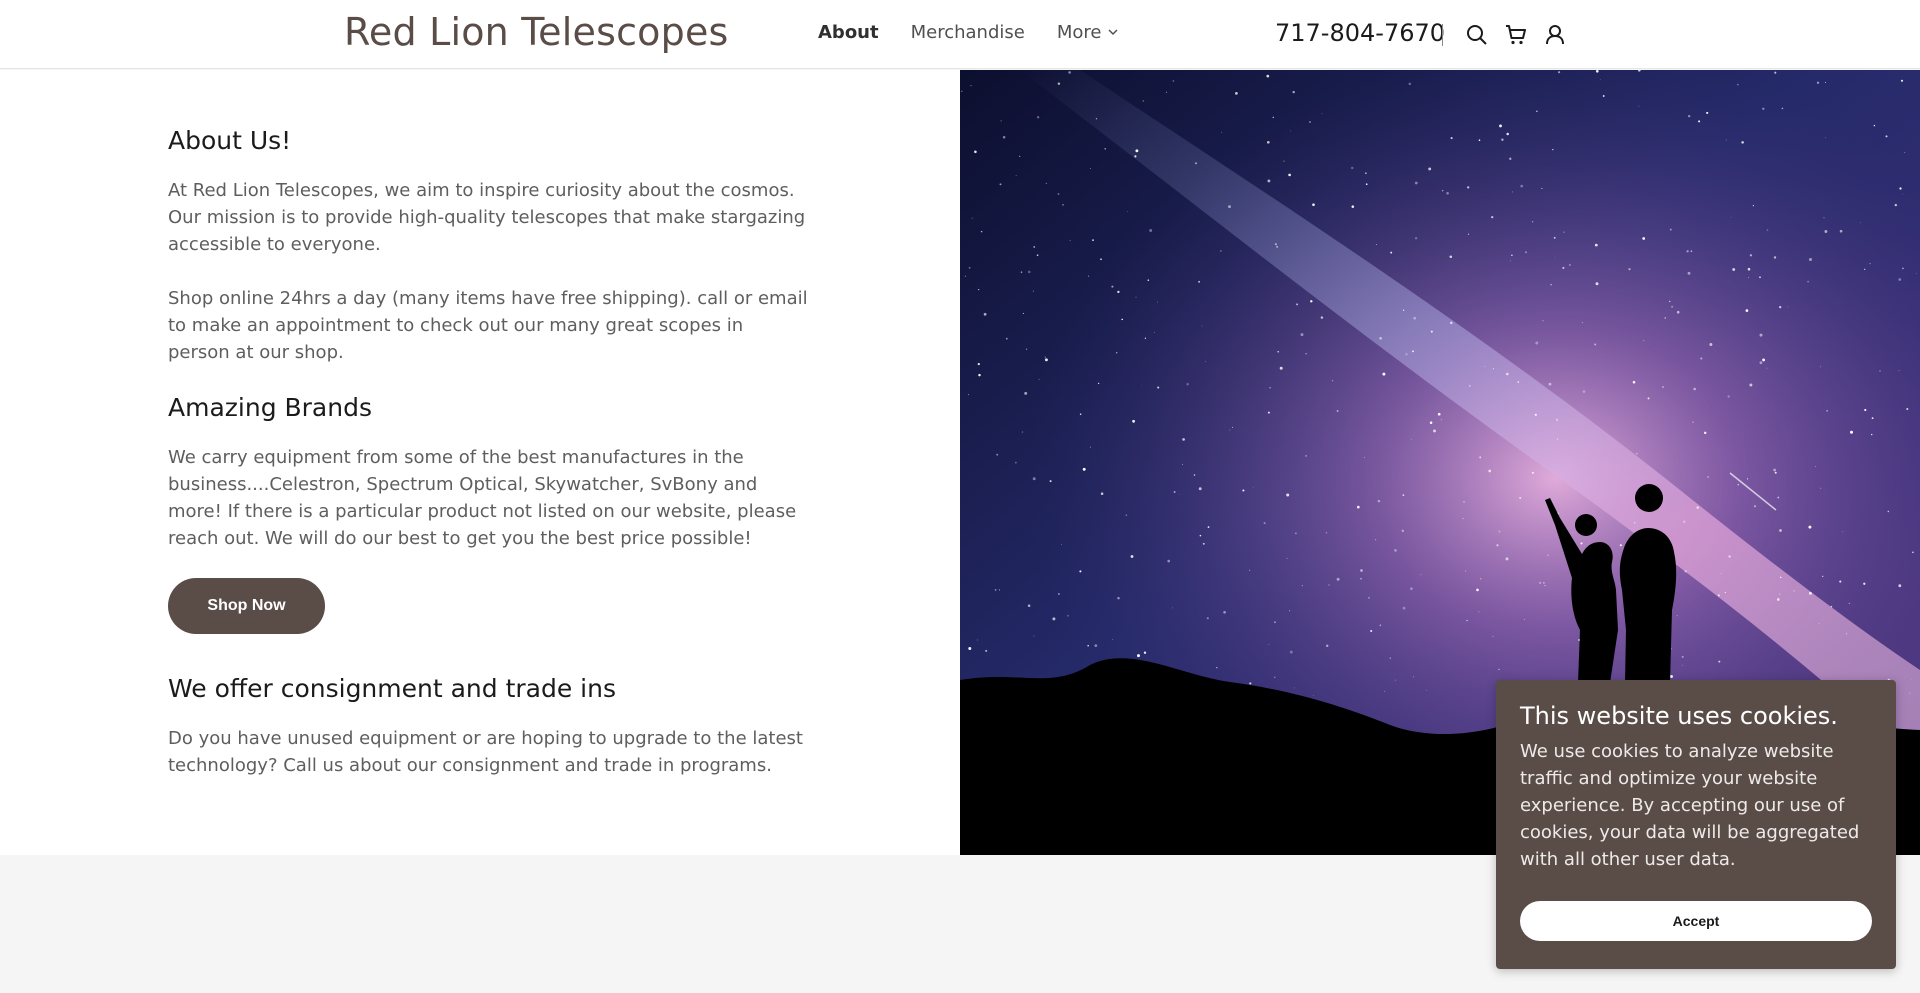  I want to click on nav-more: More, so click(1088, 32).